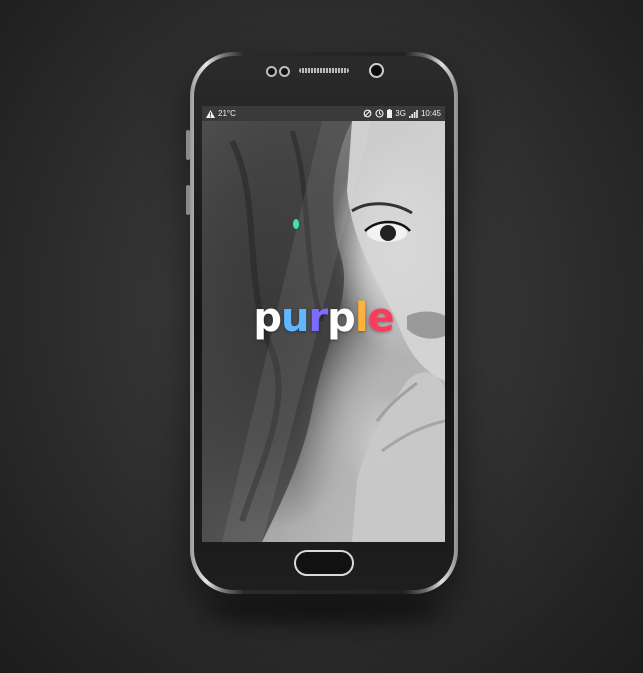  I want to click on phone-shadow, so click(325, 612).